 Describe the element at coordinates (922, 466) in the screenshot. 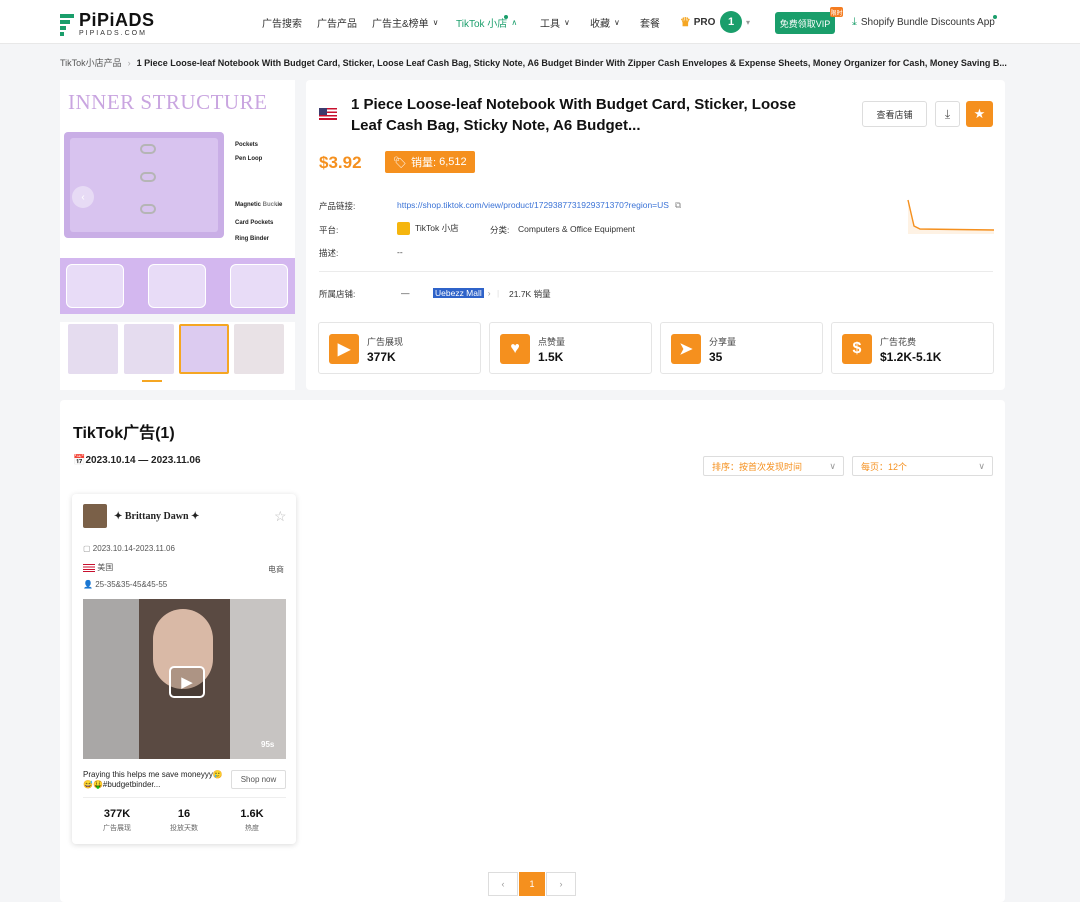

I see `per-page-select: 每页：12个 ∨` at that location.